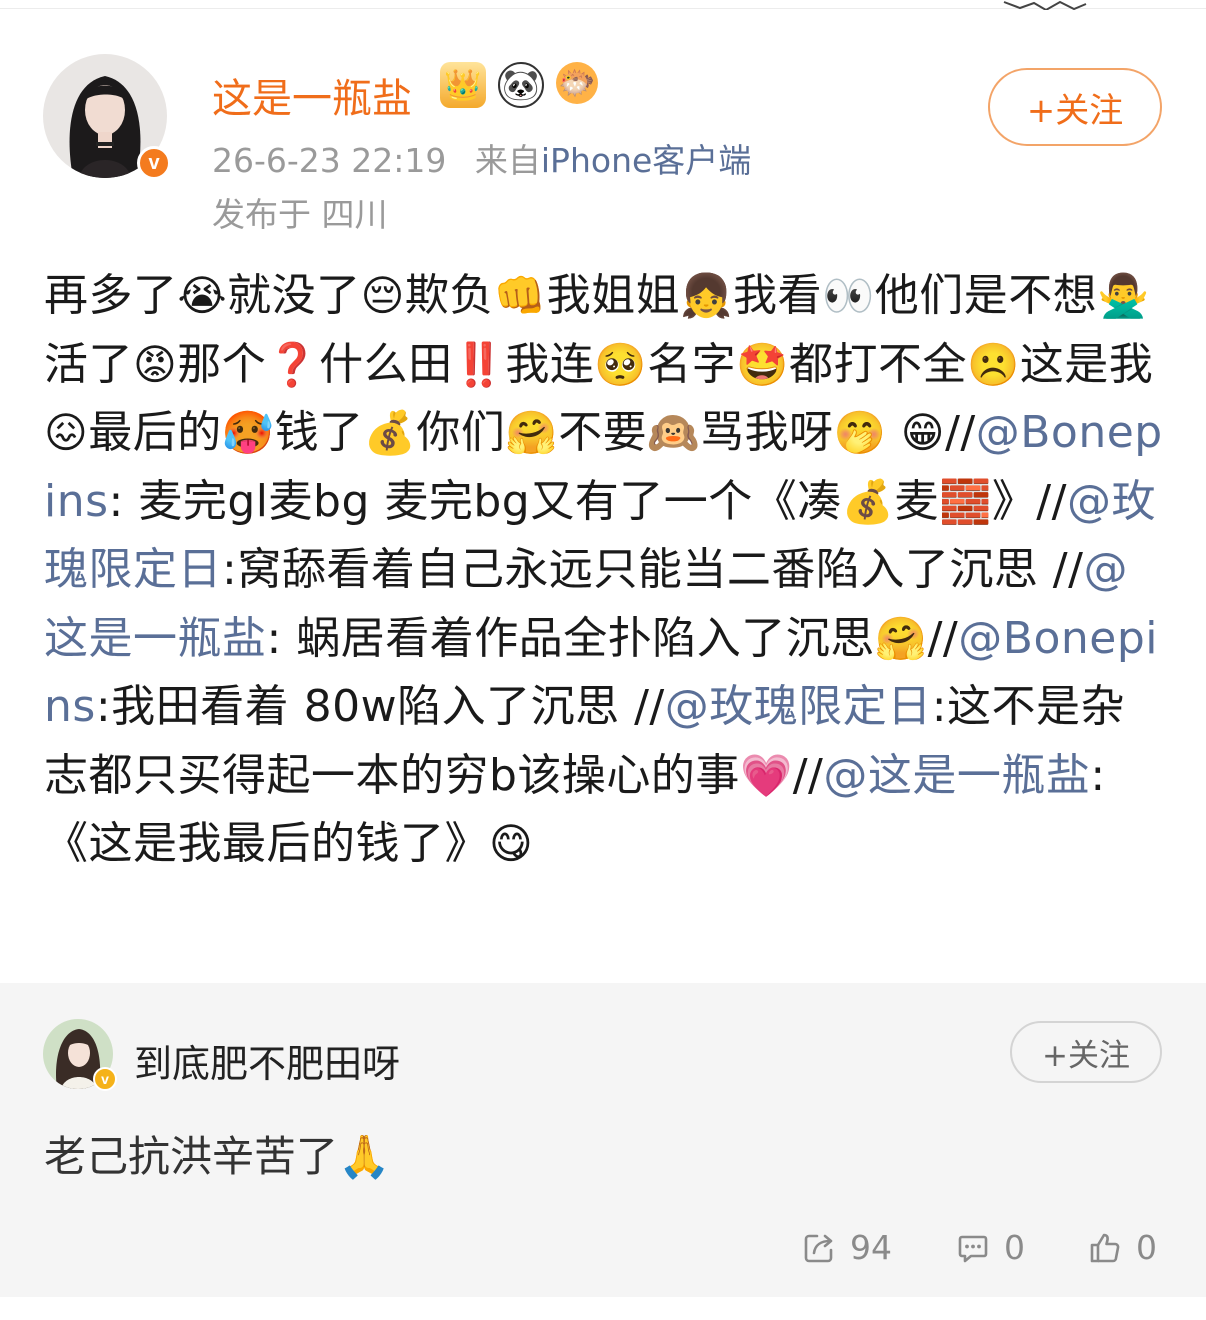  Describe the element at coordinates (507, 160) in the screenshot. I see `source-prefix: 来自` at that location.